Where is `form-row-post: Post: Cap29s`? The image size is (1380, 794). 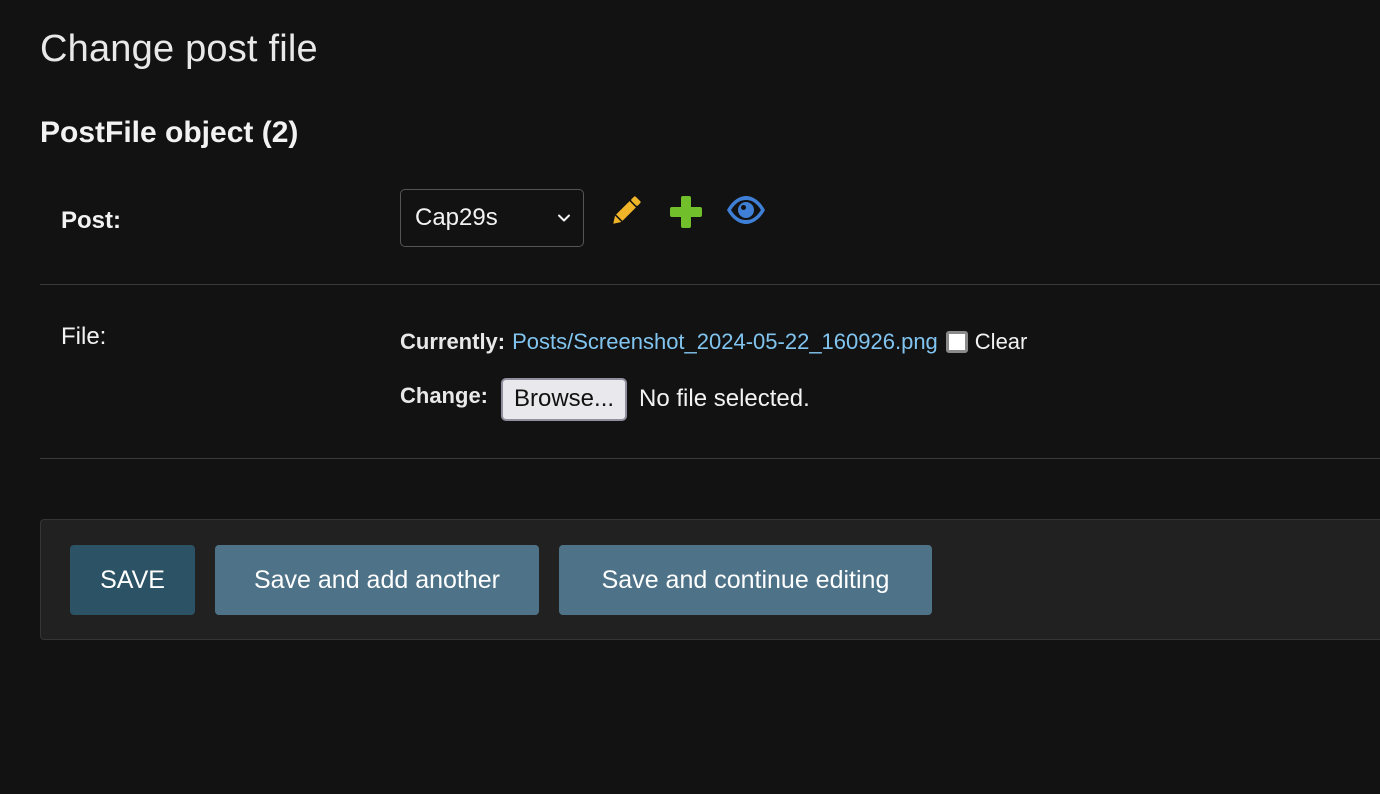 form-row-post: Post: Cap29s is located at coordinates (710, 229).